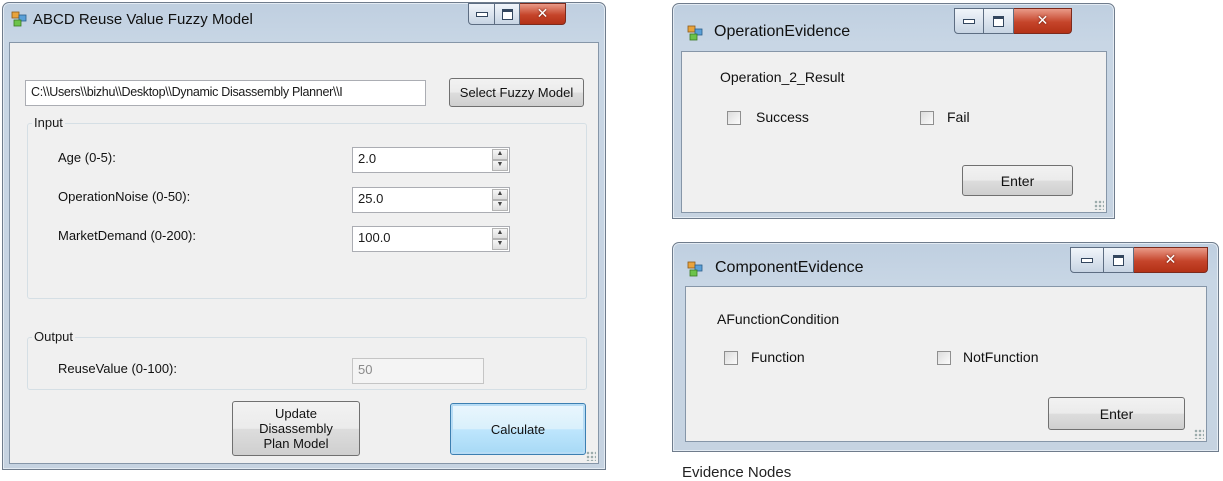 This screenshot has width=1223, height=481. What do you see at coordinates (48, 122) in the screenshot?
I see `input-group-title: Input` at bounding box center [48, 122].